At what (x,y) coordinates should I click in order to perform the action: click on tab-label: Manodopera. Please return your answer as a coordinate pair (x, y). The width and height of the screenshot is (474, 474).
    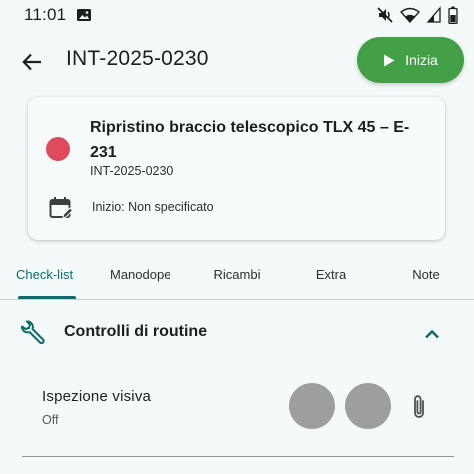
    Looking at the image, I should click on (140, 274).